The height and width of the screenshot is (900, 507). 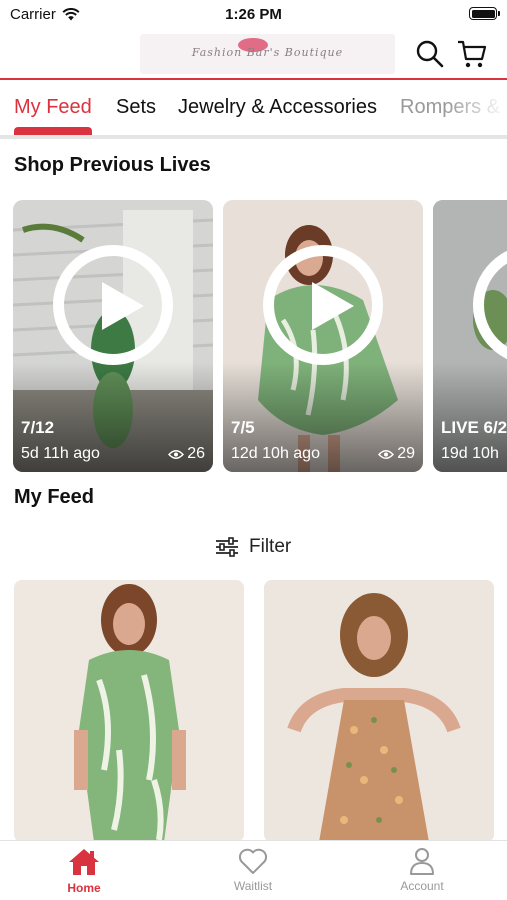 I want to click on nav-waitlist: Waitlist, so click(x=253, y=870).